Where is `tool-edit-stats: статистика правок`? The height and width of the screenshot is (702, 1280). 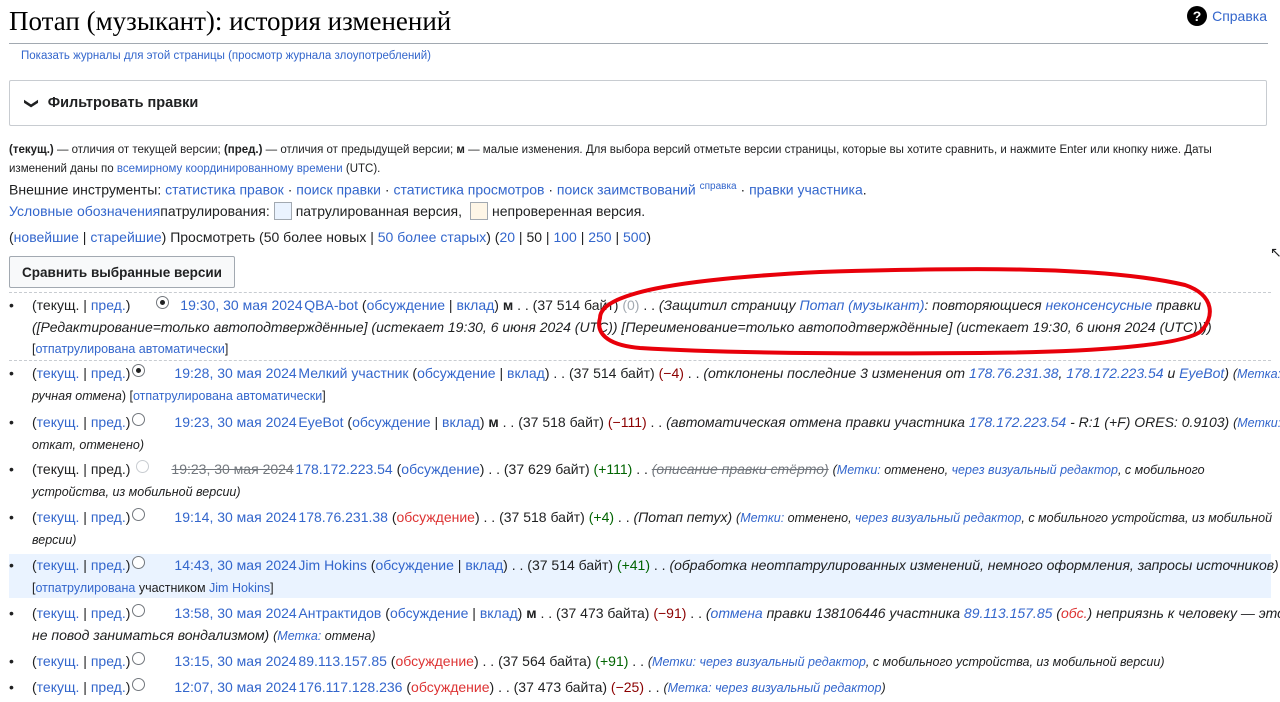
tool-edit-stats: статистика правок is located at coordinates (224, 190).